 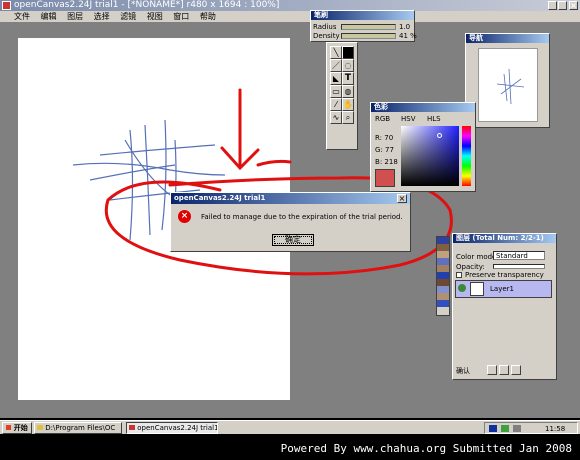 I want to click on dialog-close-button: ×, so click(x=402, y=198).